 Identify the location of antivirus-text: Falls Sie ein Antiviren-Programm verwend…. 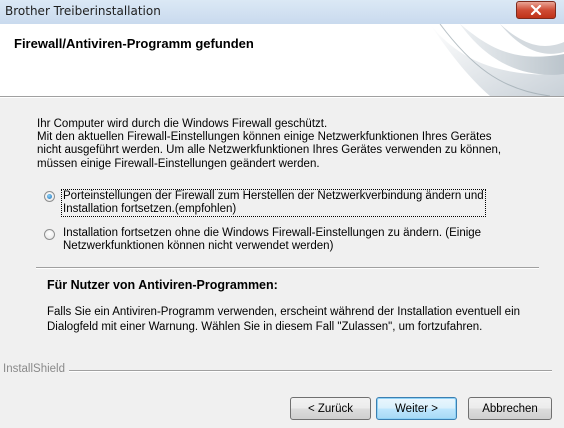
(283, 320).